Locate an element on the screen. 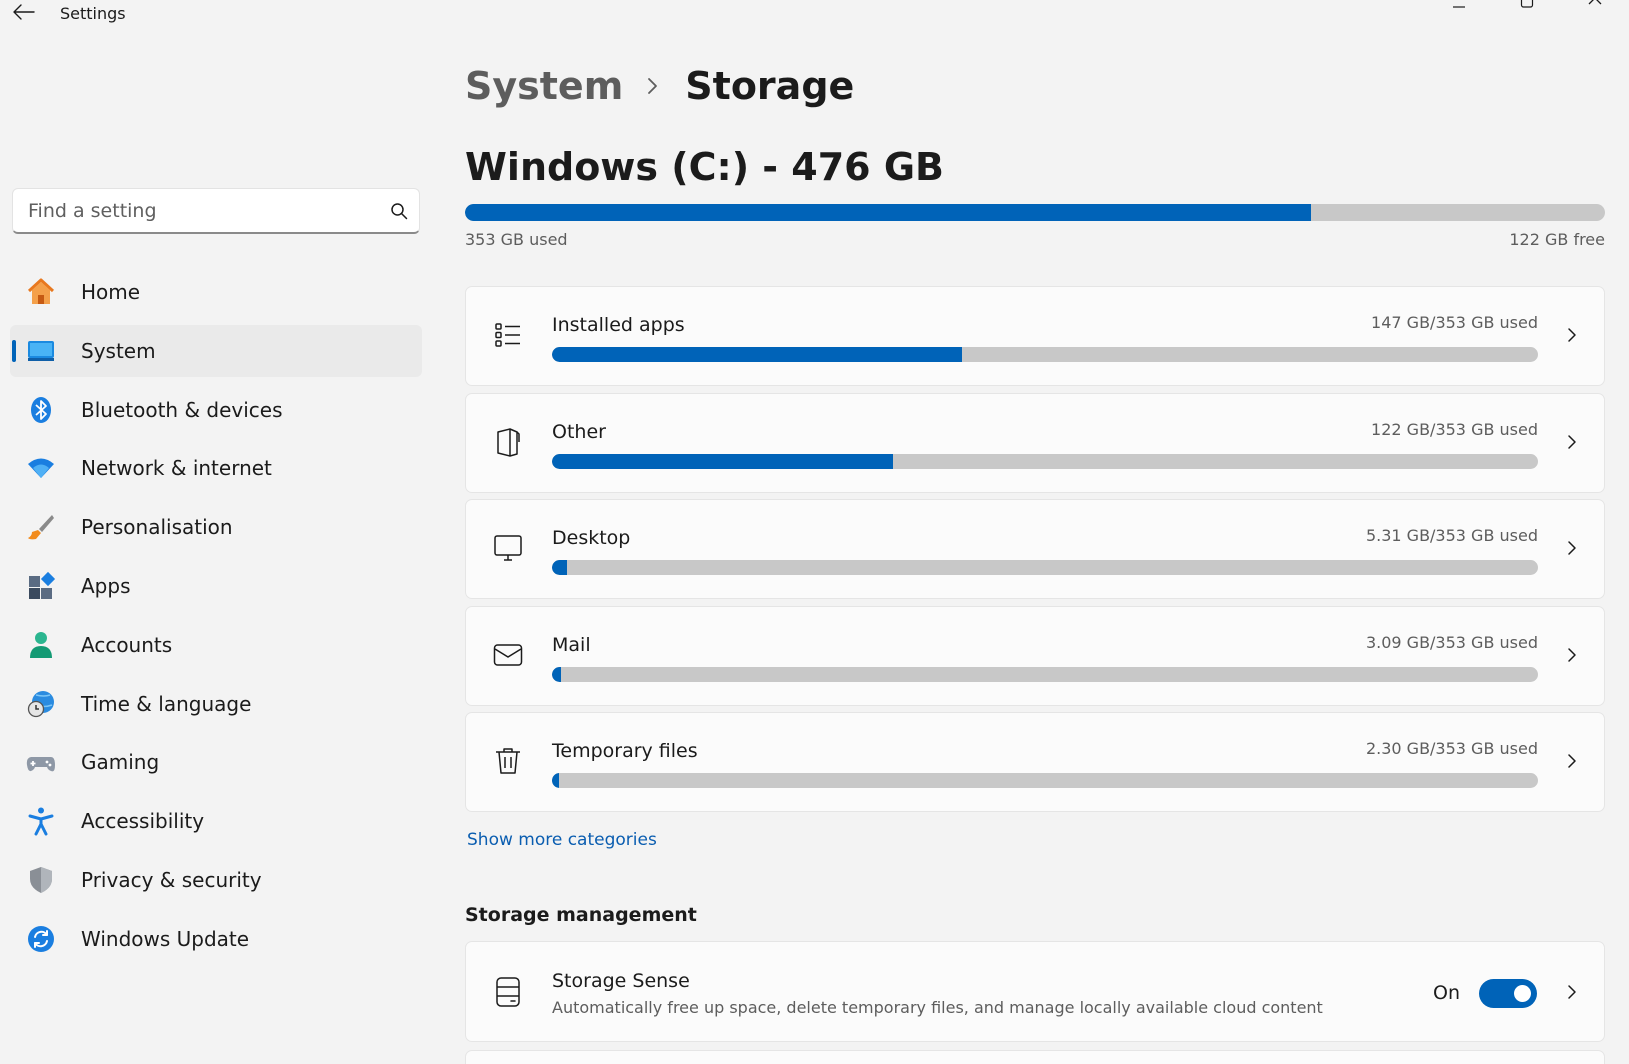  person-icon is located at coordinates (41, 645).